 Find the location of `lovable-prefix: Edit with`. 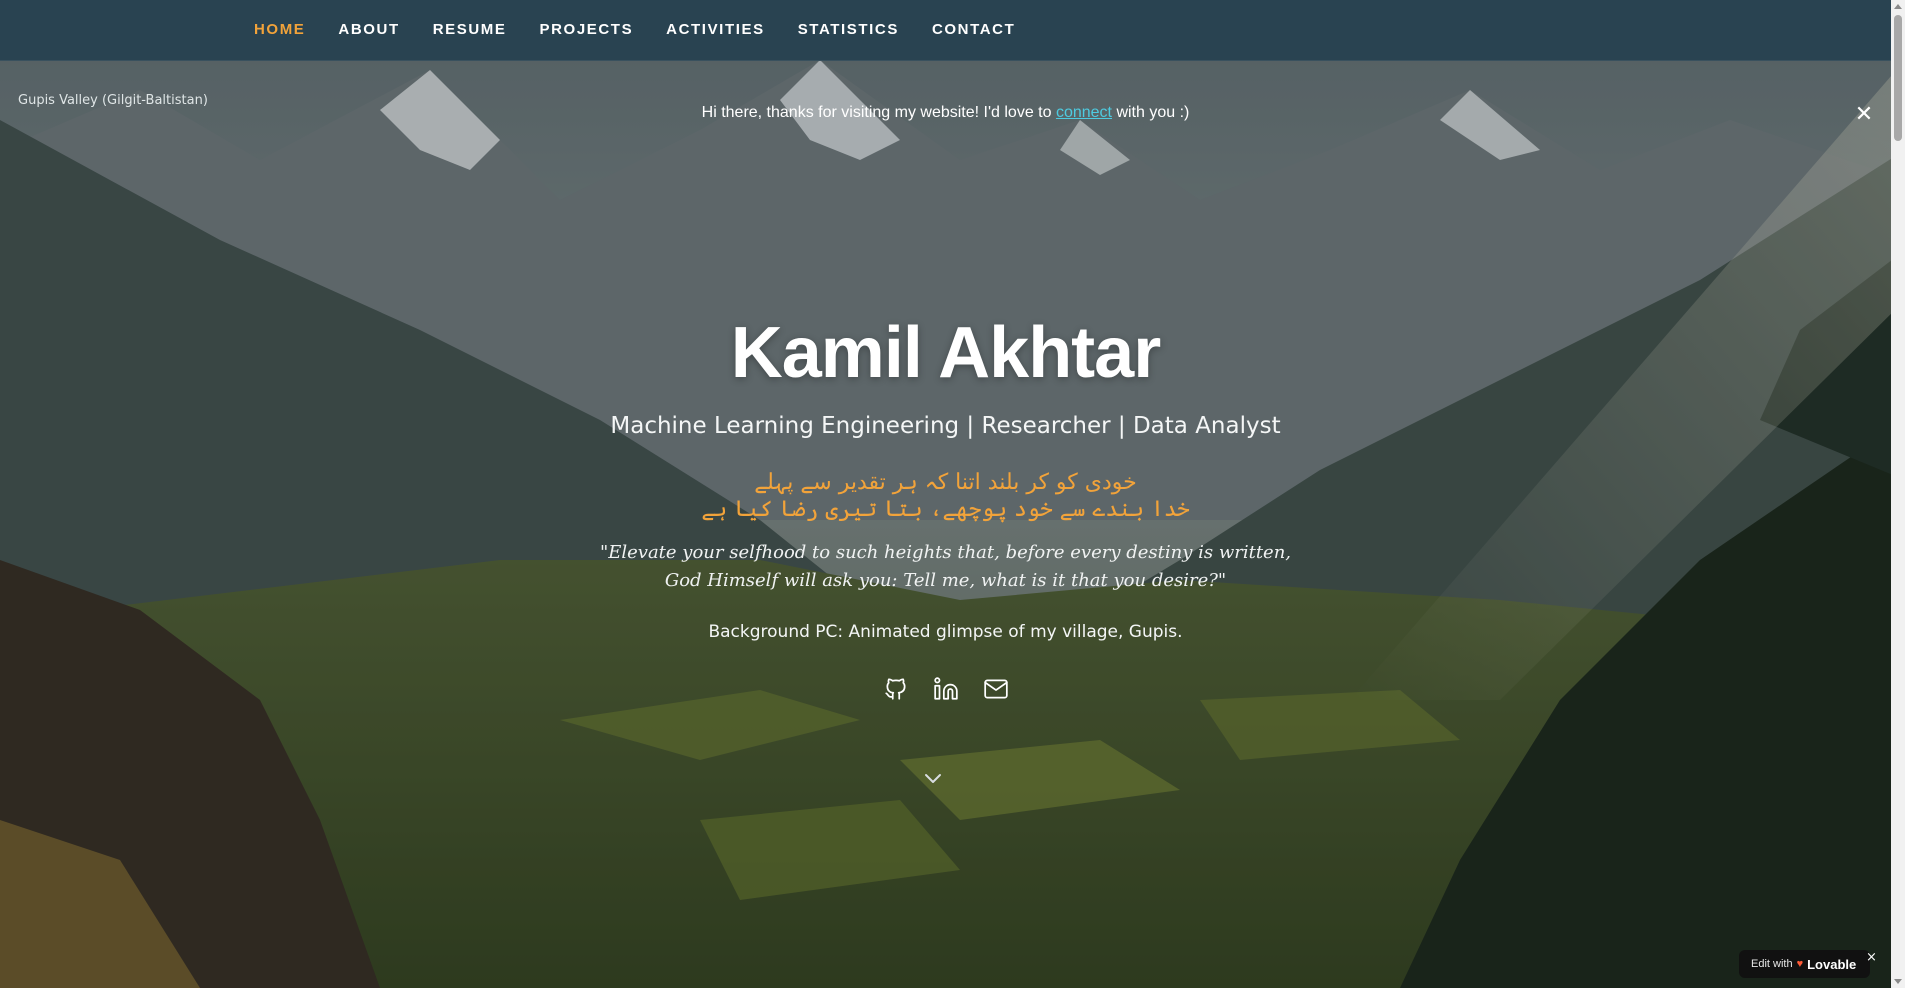

lovable-prefix: Edit with is located at coordinates (1772, 964).